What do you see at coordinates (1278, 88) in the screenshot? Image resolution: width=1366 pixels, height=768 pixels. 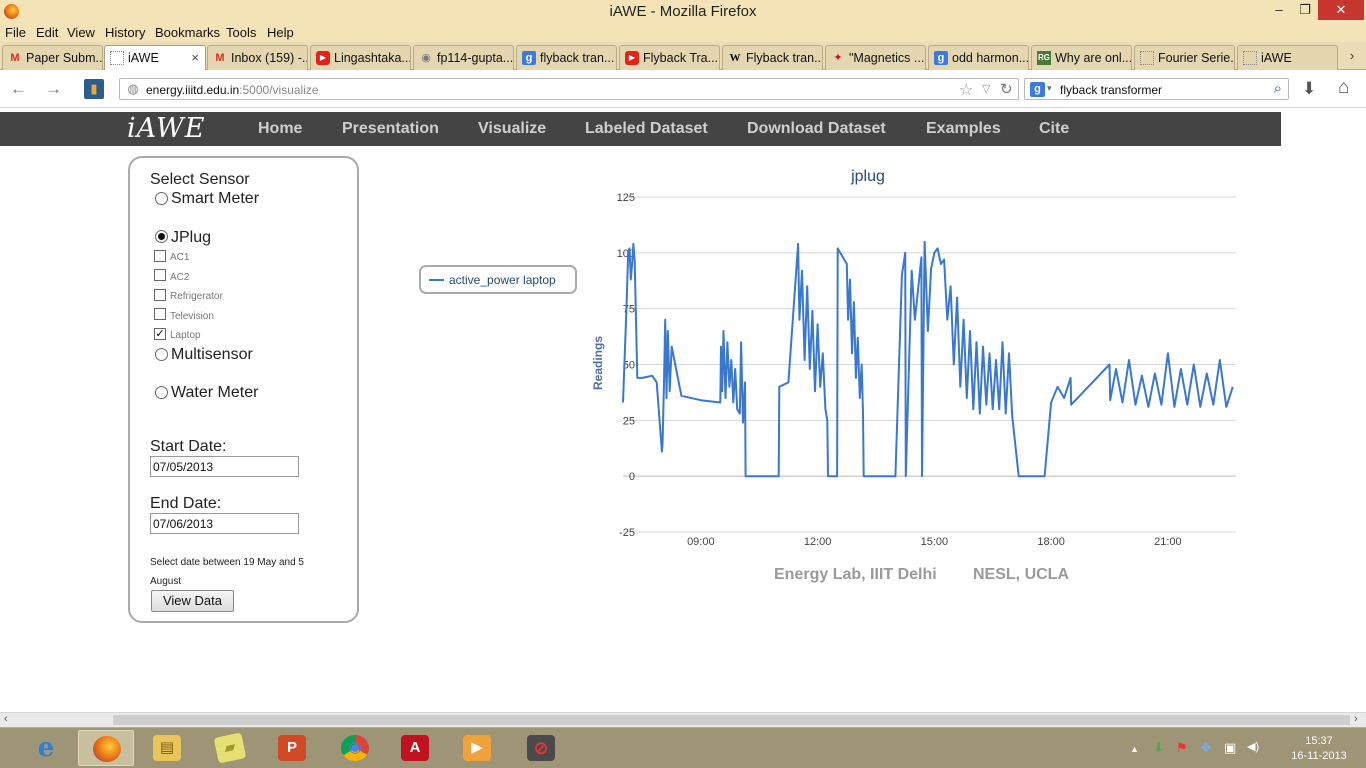 I see `search-icon: ⌕` at bounding box center [1278, 88].